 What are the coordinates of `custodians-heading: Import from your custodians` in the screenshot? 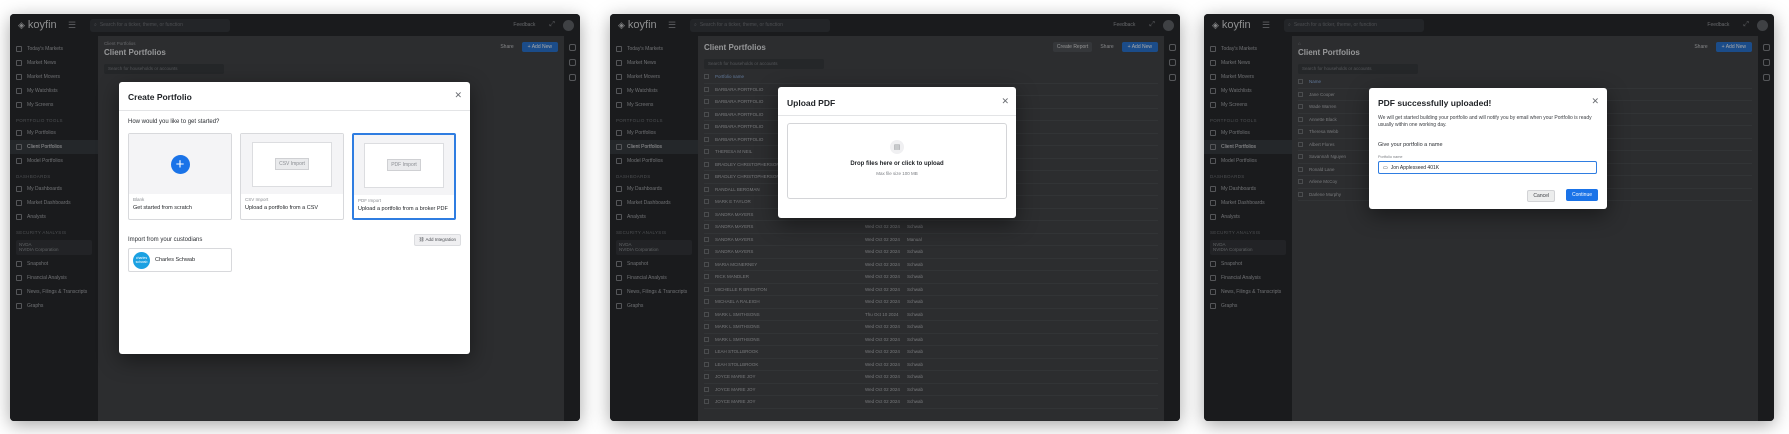 It's located at (165, 240).